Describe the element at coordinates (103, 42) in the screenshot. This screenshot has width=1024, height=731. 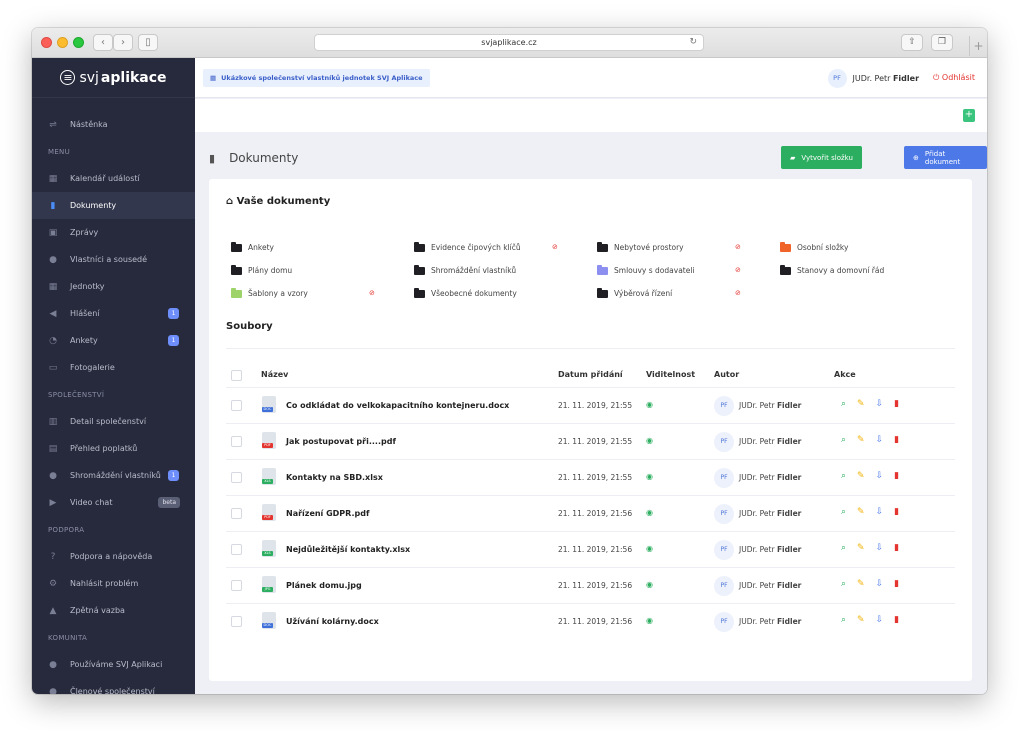
I see `back-button: ‹` at that location.